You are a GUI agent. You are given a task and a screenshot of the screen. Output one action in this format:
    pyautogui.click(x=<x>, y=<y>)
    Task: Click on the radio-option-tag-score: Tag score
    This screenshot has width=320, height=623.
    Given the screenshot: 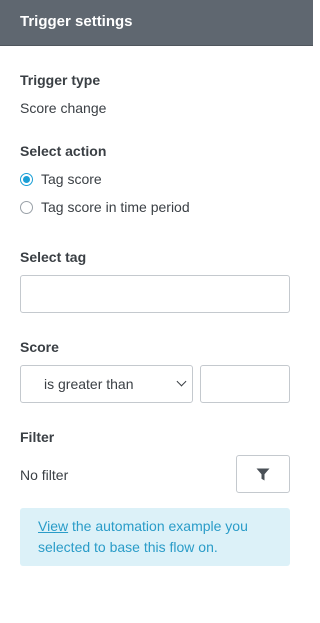 What is the action you would take?
    pyautogui.click(x=61, y=179)
    